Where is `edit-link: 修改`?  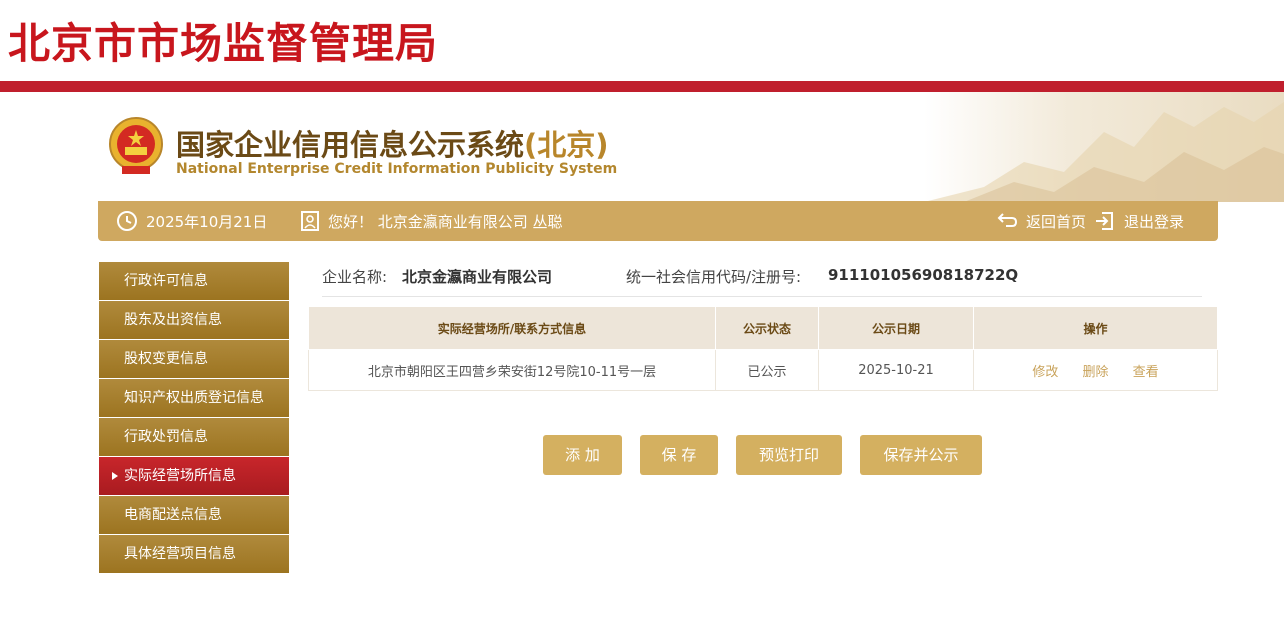 edit-link: 修改 is located at coordinates (1045, 372).